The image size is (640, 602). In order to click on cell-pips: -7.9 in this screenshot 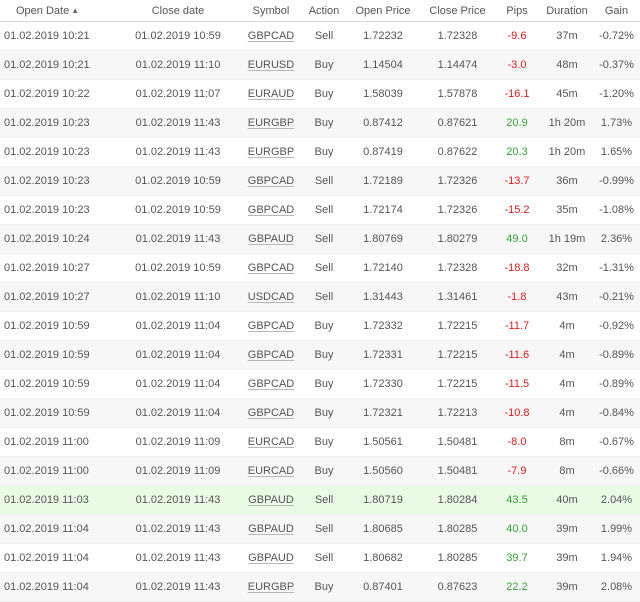, I will do `click(517, 471)`.